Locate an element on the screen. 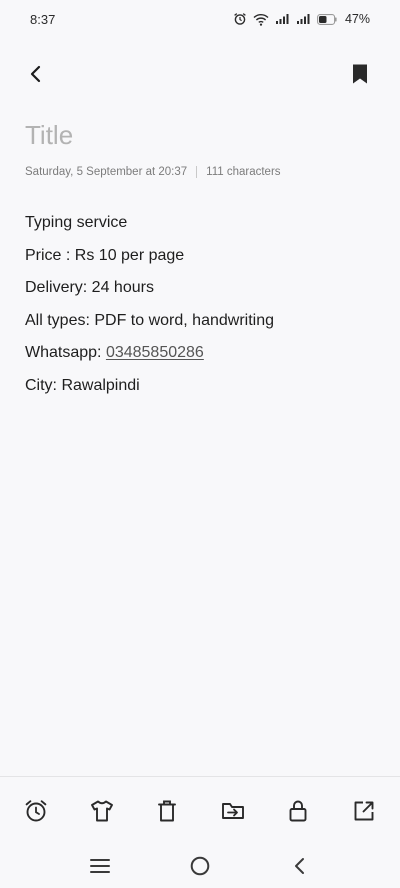  note-line: City: Rawalpindi is located at coordinates (82, 385).